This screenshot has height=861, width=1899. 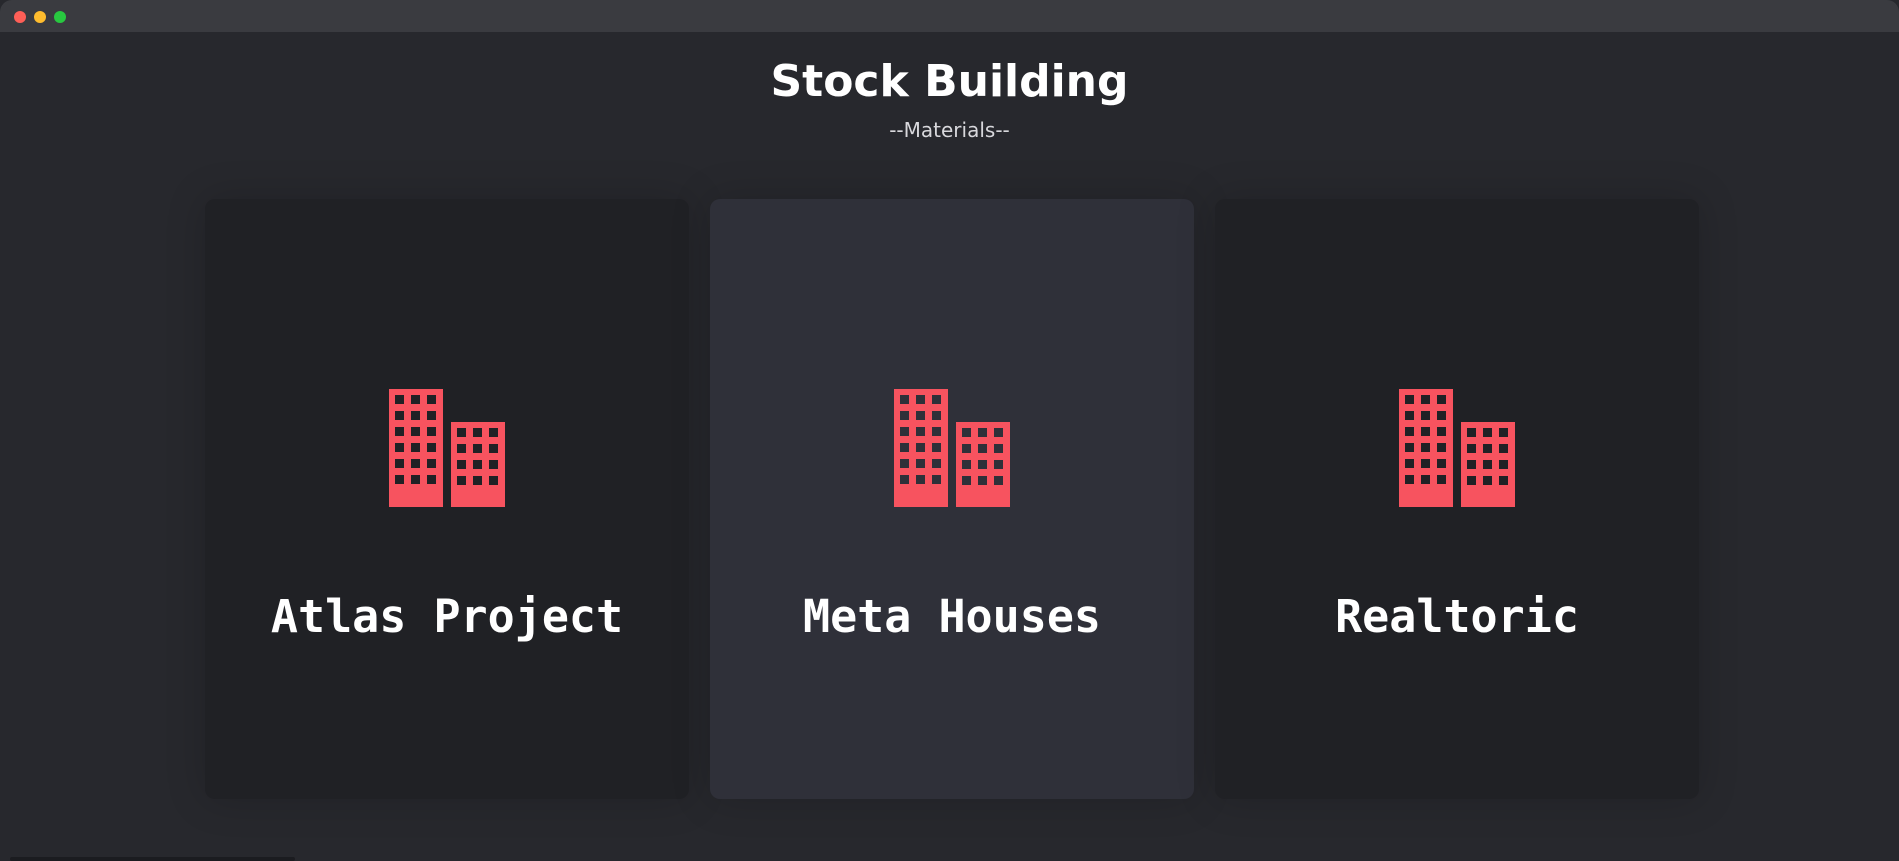 I want to click on horizontal-scrollbar, so click(x=152, y=859).